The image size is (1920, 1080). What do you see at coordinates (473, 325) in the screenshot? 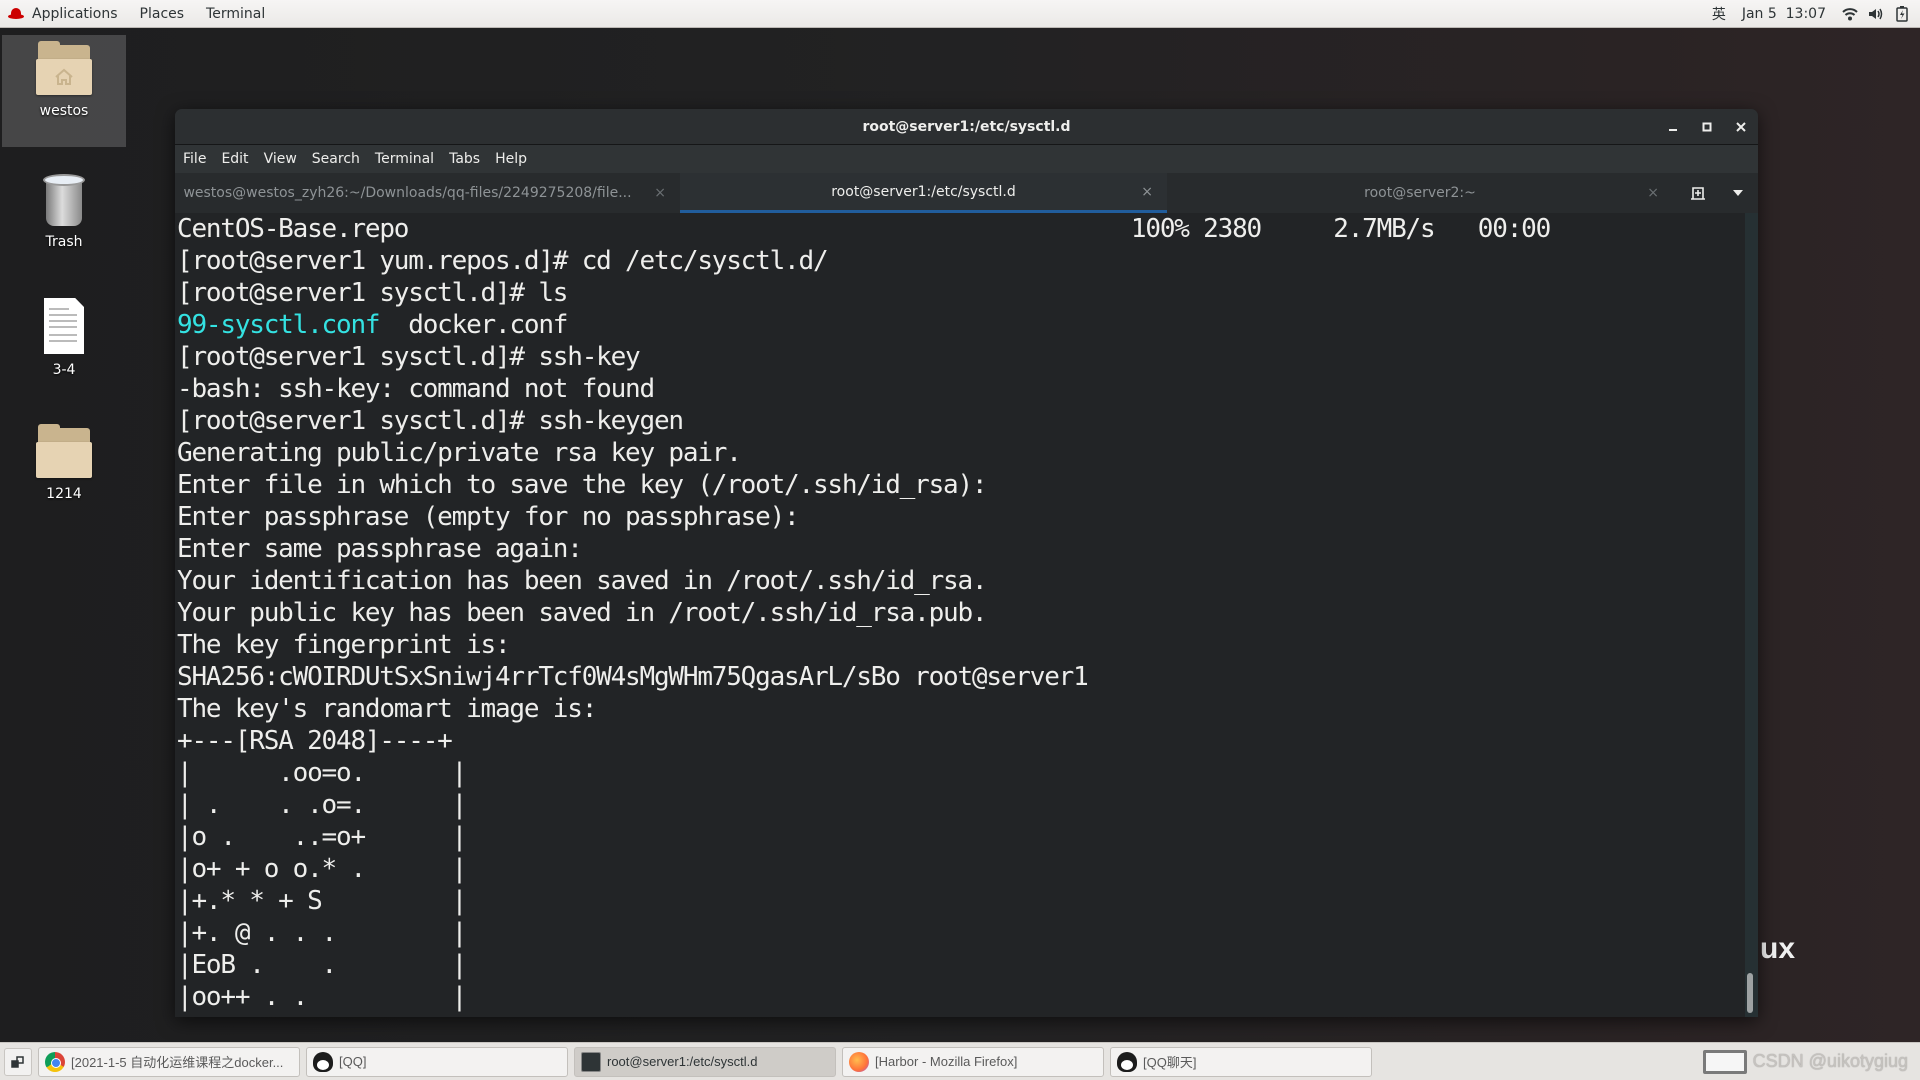
I see `terminal-text-segment: docker.conf` at bounding box center [473, 325].